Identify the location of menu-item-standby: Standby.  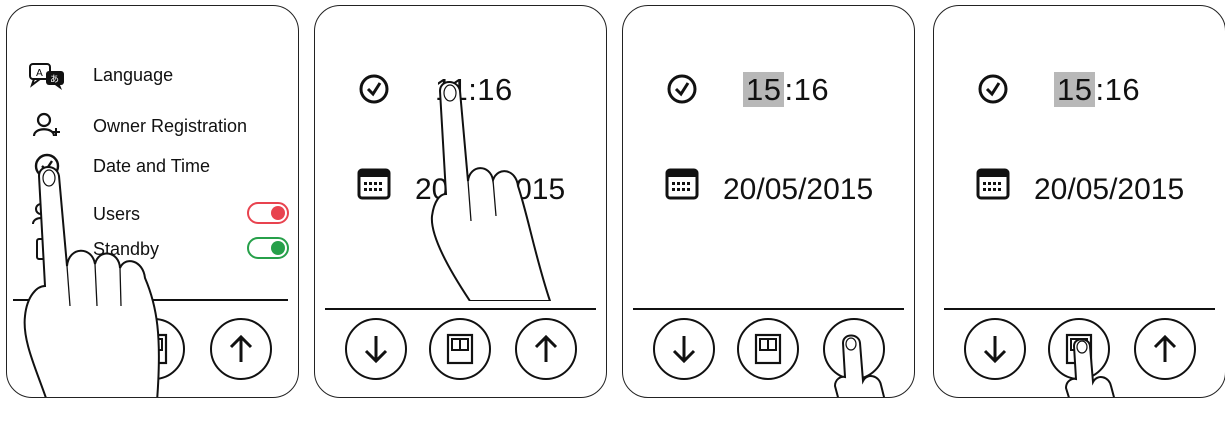
(152, 249).